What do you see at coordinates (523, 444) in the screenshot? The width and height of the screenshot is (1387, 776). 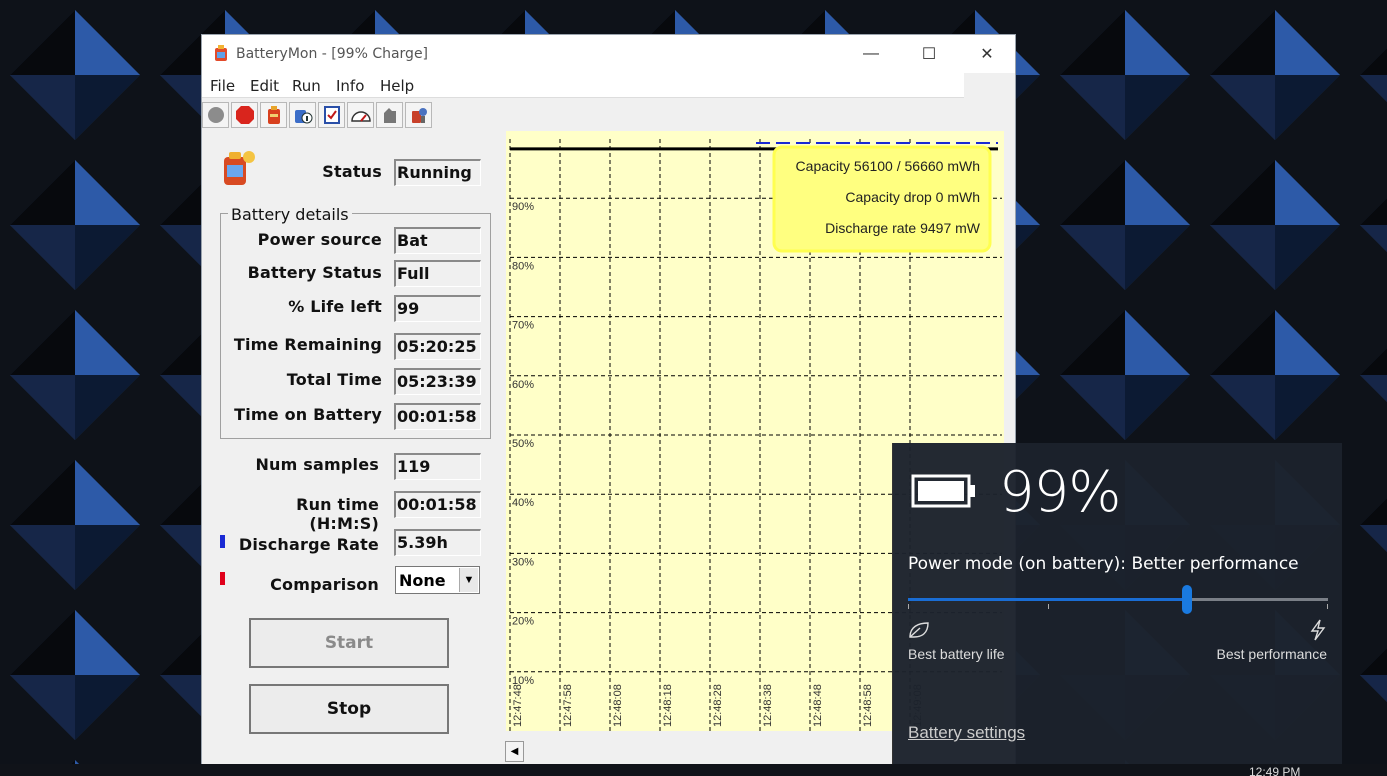 I see `y-tick-label: 50%` at bounding box center [523, 444].